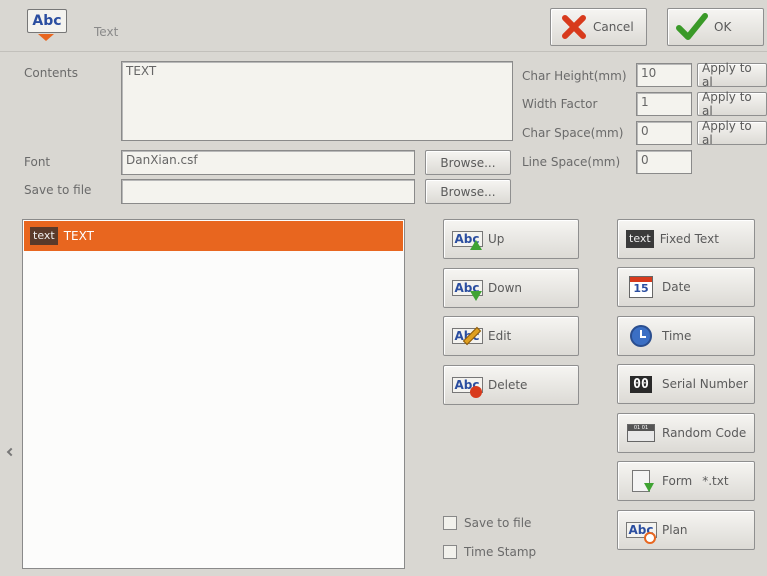  I want to click on line-space-input: 0, so click(664, 162).